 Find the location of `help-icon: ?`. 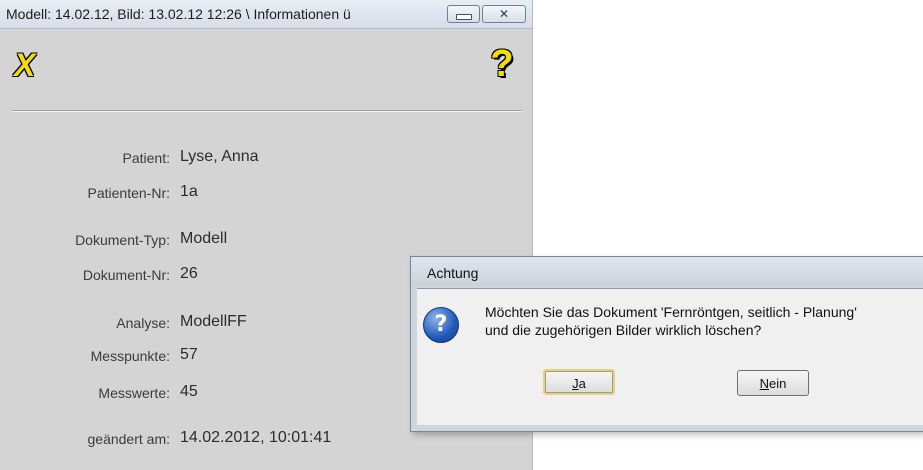

help-icon: ? is located at coordinates (502, 64).